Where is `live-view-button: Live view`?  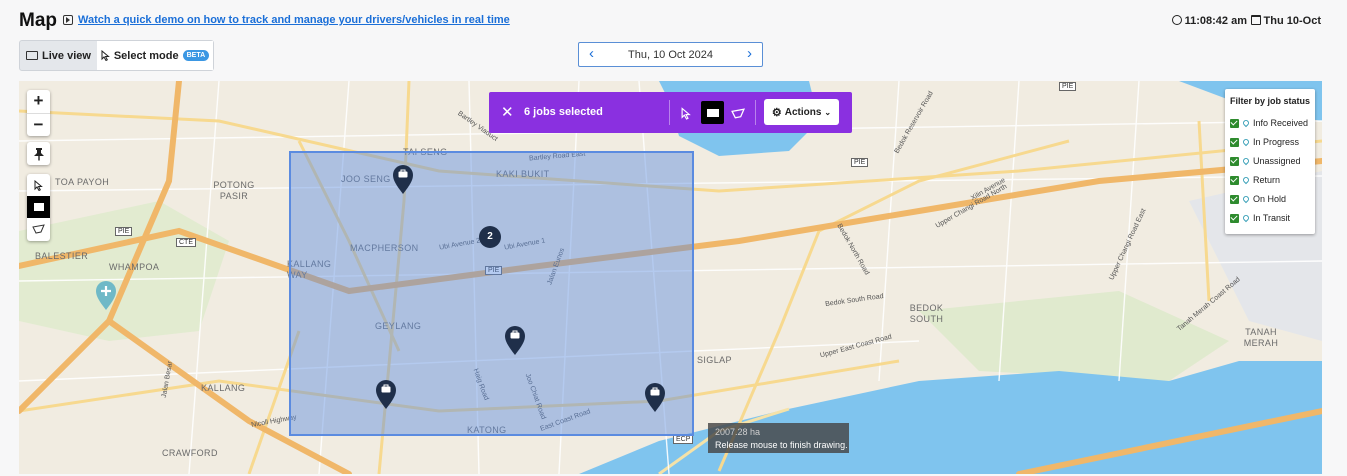
live-view-button: Live view is located at coordinates (58, 55).